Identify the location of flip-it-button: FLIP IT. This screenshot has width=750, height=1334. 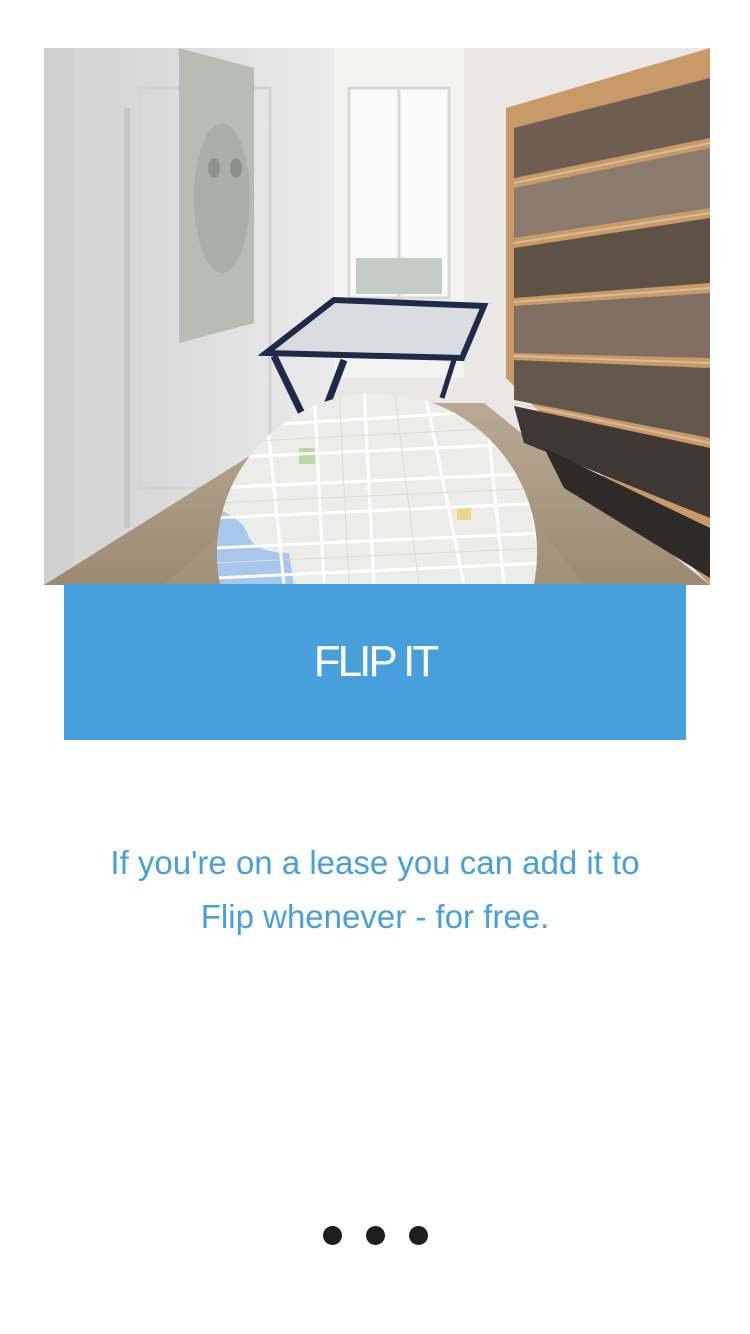
(375, 662).